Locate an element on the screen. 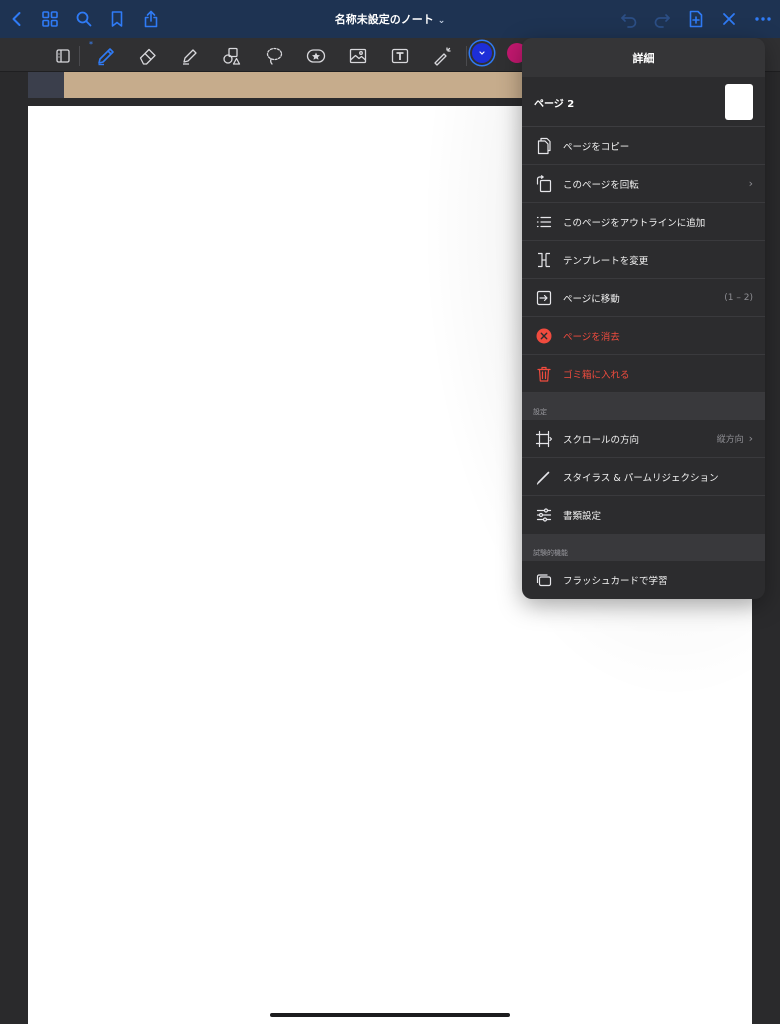 The width and height of the screenshot is (780, 1024). redo-icon is located at coordinates (662, 21).